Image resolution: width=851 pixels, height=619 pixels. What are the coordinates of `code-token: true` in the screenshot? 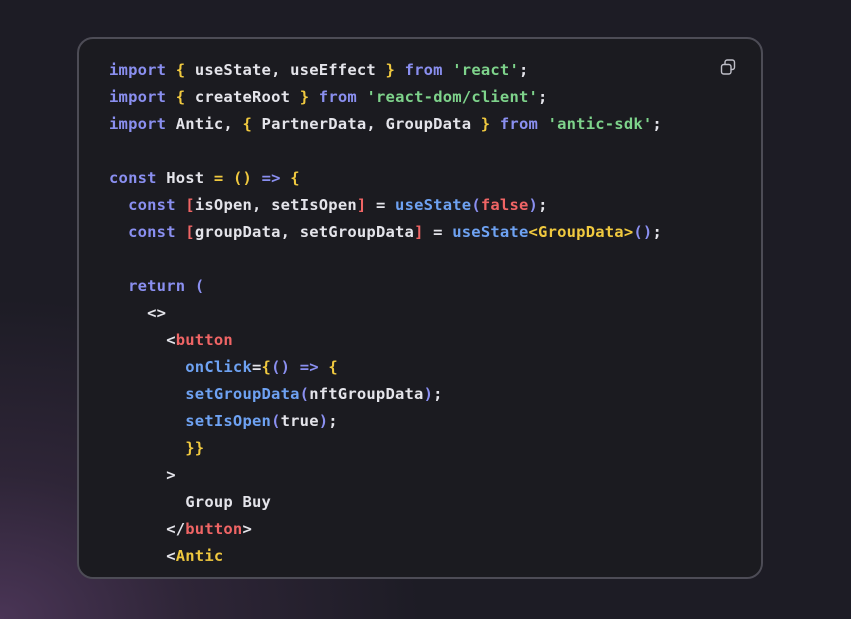 It's located at (299, 421).